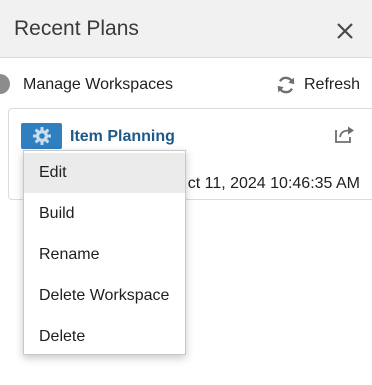  Describe the element at coordinates (5, 84) in the screenshot. I see `toolbar-indicator` at that location.